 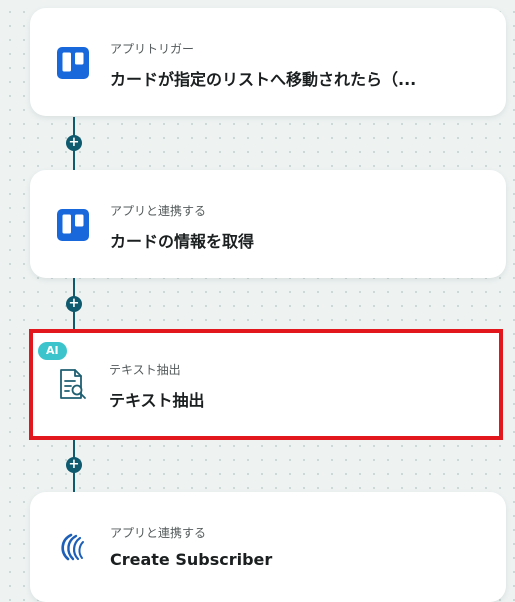 What do you see at coordinates (145, 370) in the screenshot?
I see `step-type-label: テキスト抽出` at bounding box center [145, 370].